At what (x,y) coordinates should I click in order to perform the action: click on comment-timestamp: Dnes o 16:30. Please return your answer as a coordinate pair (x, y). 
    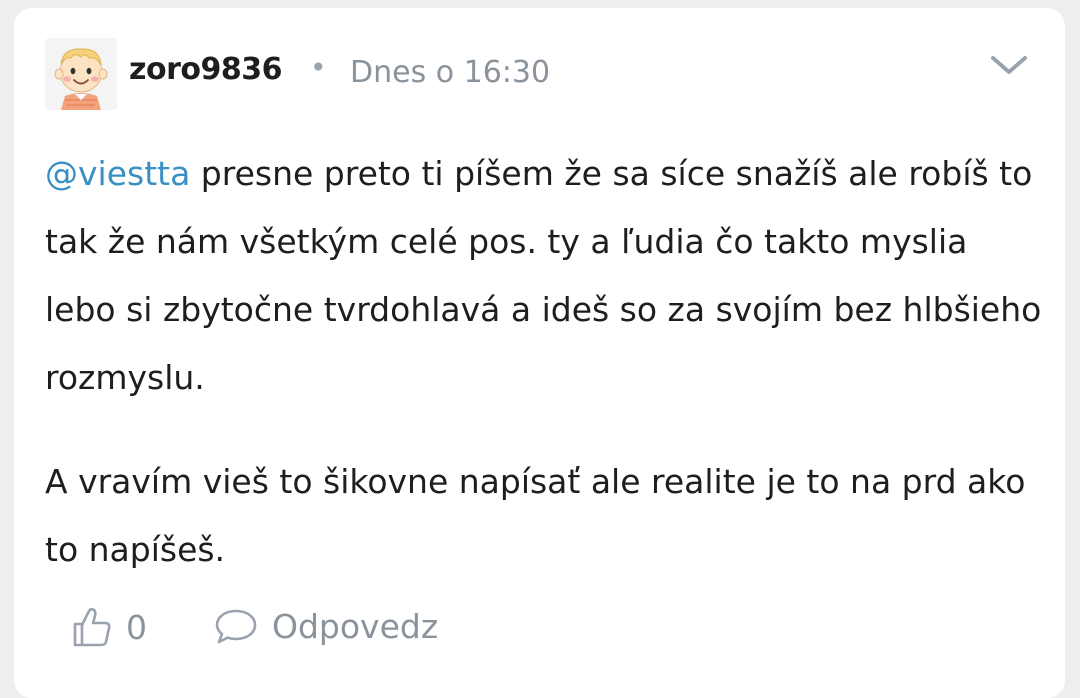
    Looking at the image, I should click on (450, 72).